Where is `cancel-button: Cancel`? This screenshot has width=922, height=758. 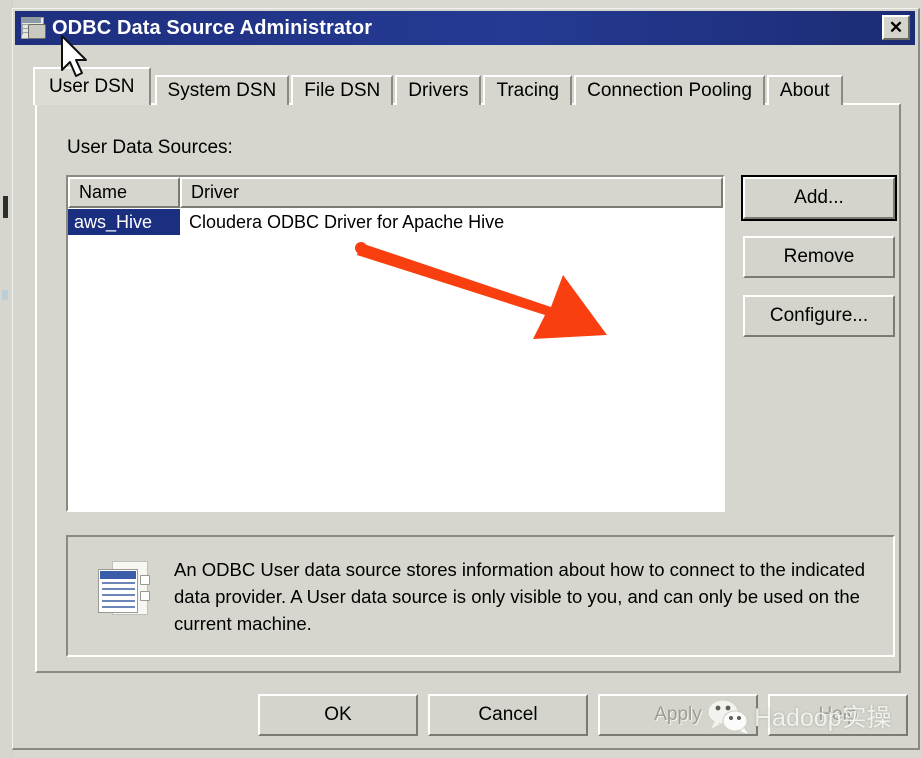
cancel-button: Cancel is located at coordinates (508, 715).